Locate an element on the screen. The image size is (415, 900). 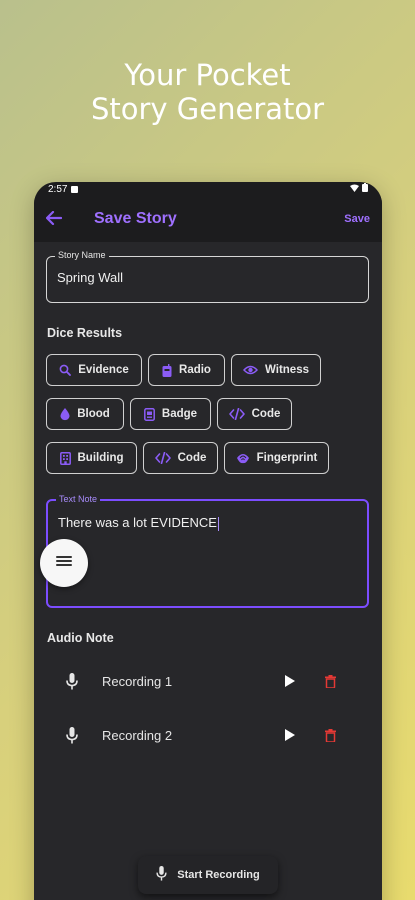
text-cursor is located at coordinates (218, 523).